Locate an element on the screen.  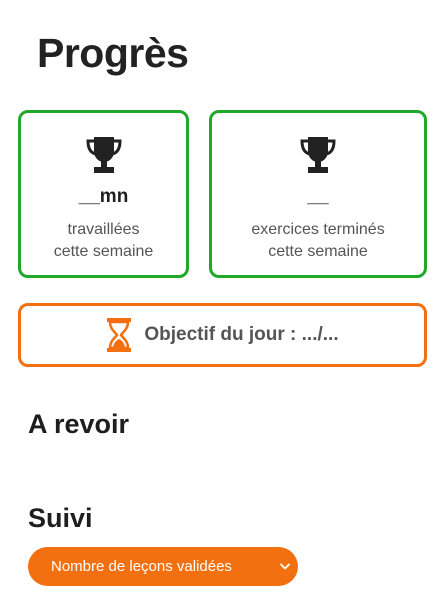
exercises-label-line1: exercices terminés is located at coordinates (318, 229).